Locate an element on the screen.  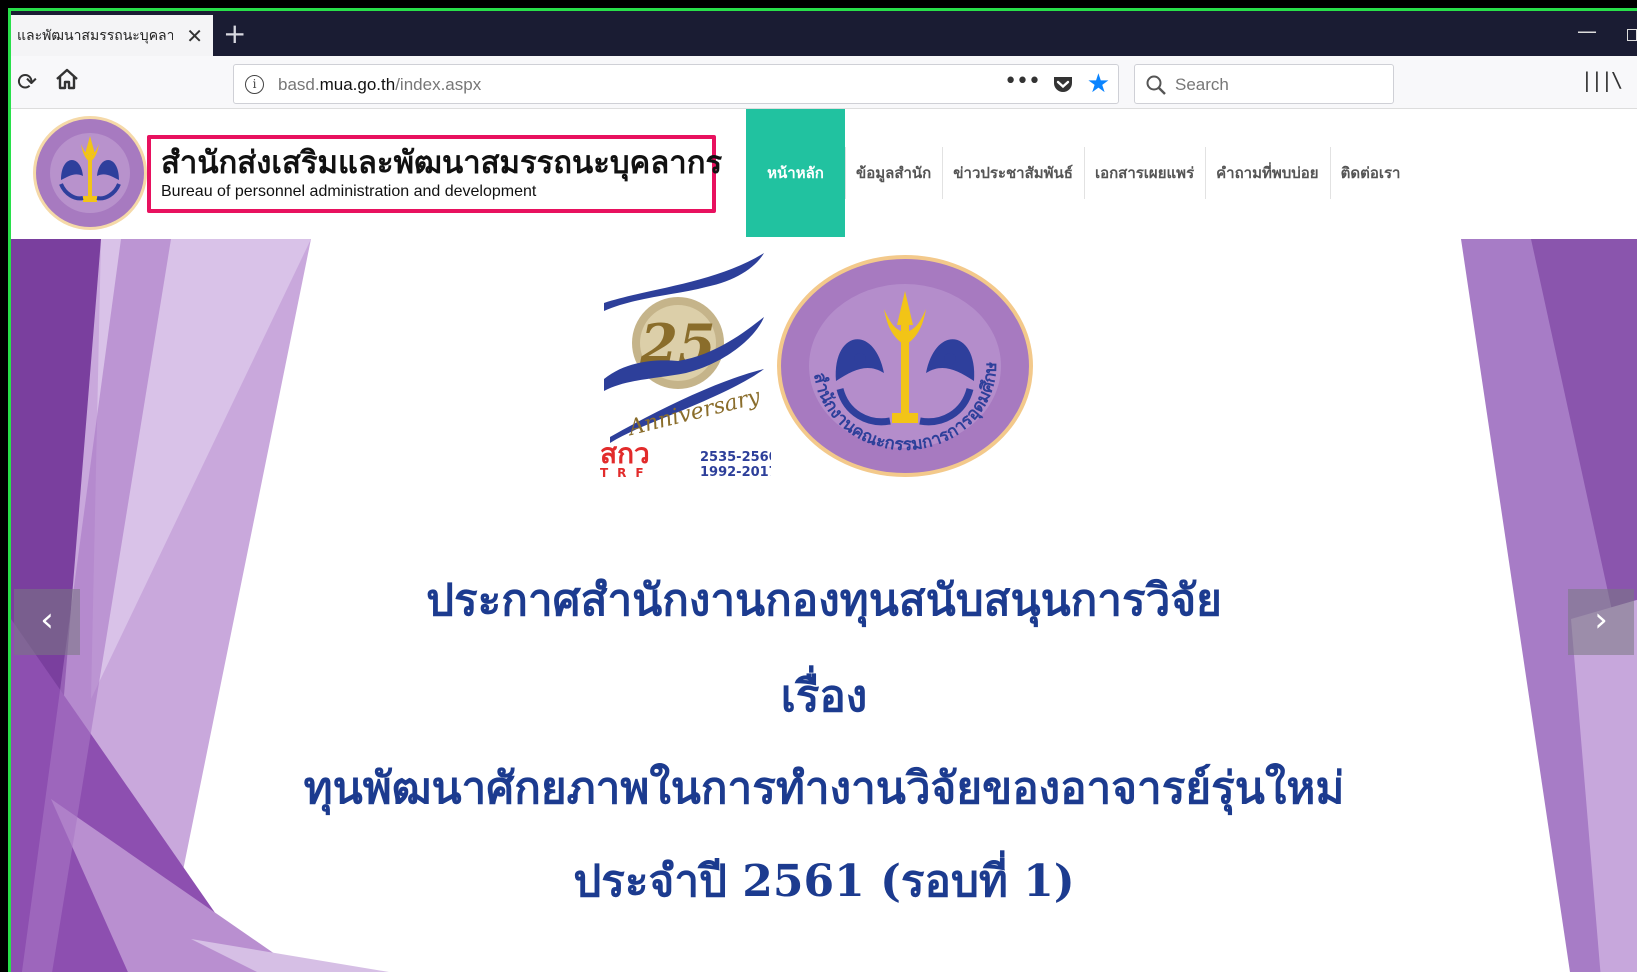
nav-item-home: หน้าหลัก is located at coordinates (795, 173).